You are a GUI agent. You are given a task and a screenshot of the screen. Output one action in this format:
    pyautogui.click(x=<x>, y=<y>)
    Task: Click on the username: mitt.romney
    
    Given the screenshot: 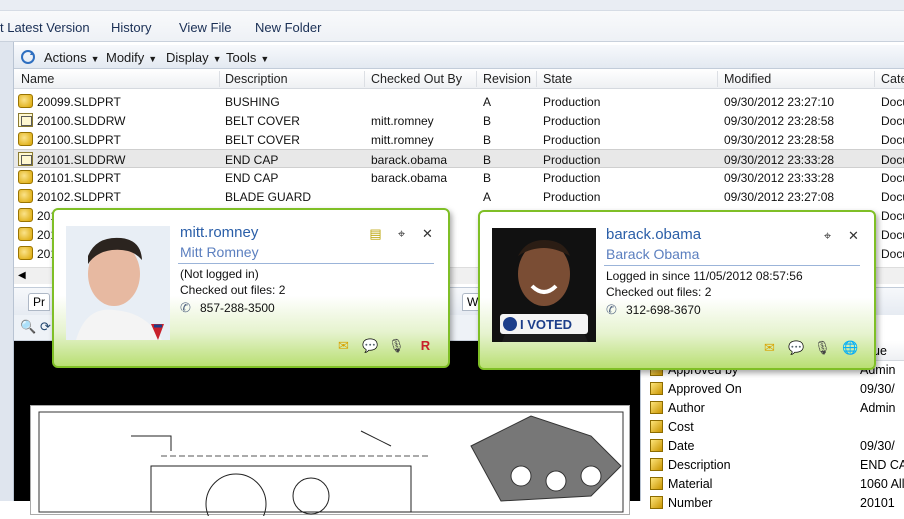 What is the action you would take?
    pyautogui.click(x=219, y=232)
    